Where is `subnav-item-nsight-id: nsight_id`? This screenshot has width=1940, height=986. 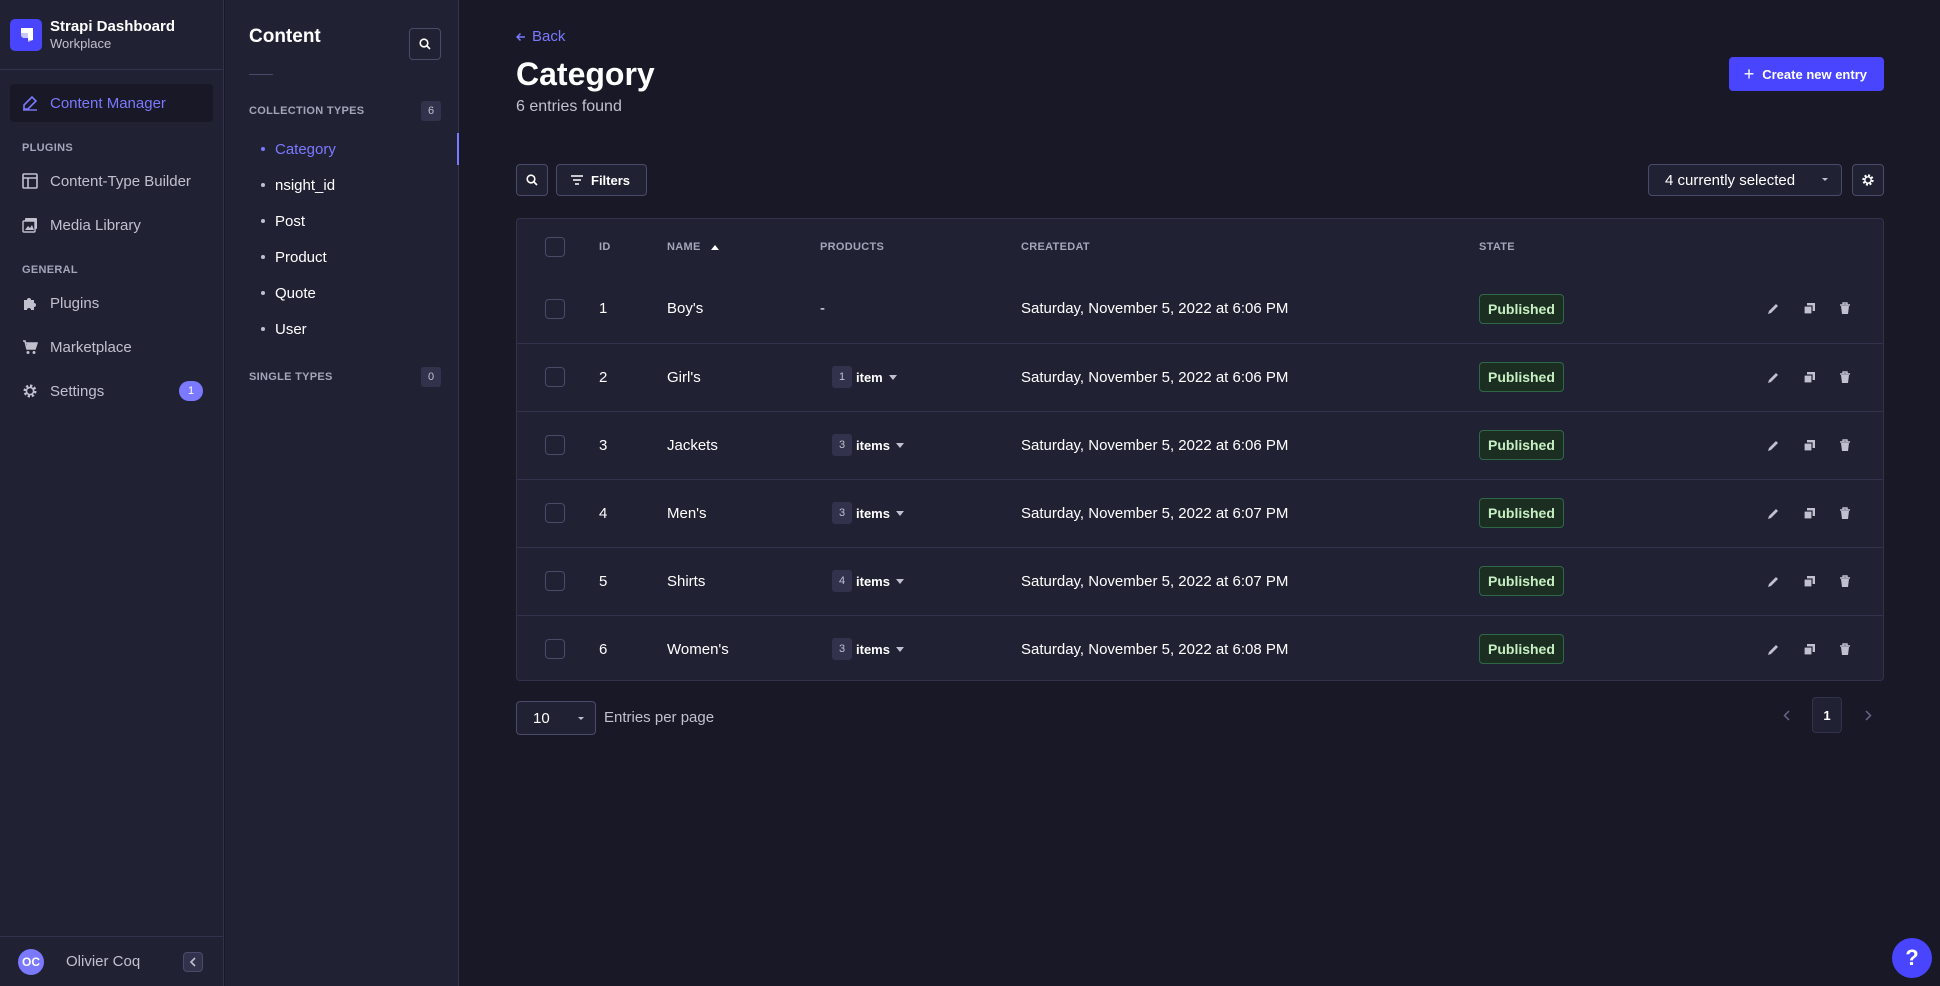
subnav-item-nsight-id: nsight_id is located at coordinates (341, 185).